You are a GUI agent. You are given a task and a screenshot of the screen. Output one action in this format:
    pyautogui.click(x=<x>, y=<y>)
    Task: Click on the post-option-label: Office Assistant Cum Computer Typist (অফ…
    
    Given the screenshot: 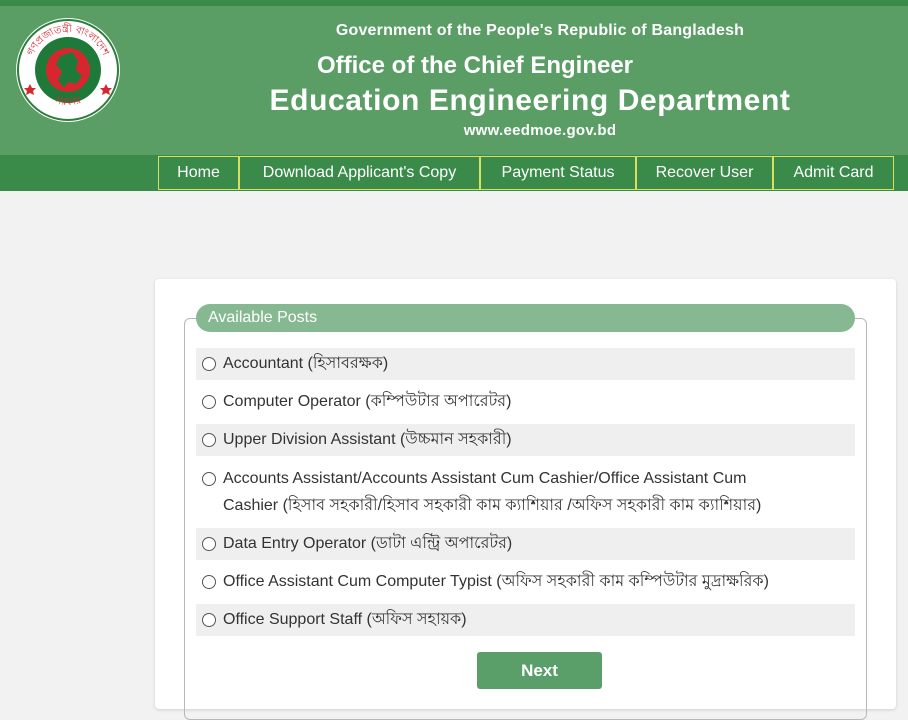 What is the action you would take?
    pyautogui.click(x=496, y=581)
    